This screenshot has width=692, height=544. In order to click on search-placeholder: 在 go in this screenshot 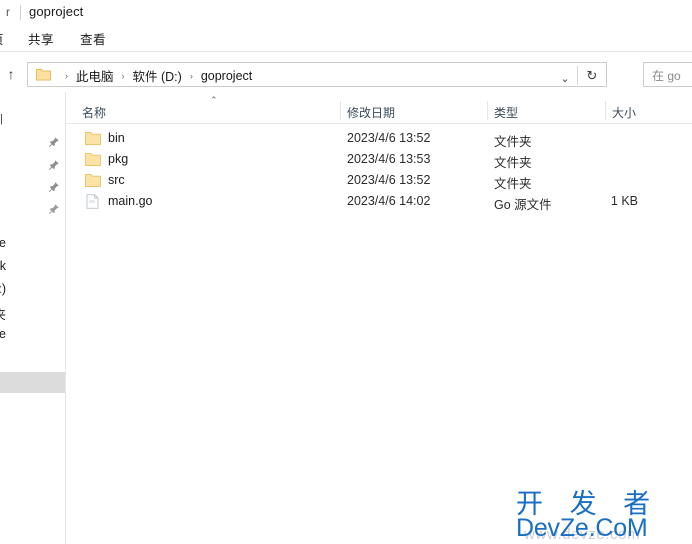, I will do `click(666, 76)`.